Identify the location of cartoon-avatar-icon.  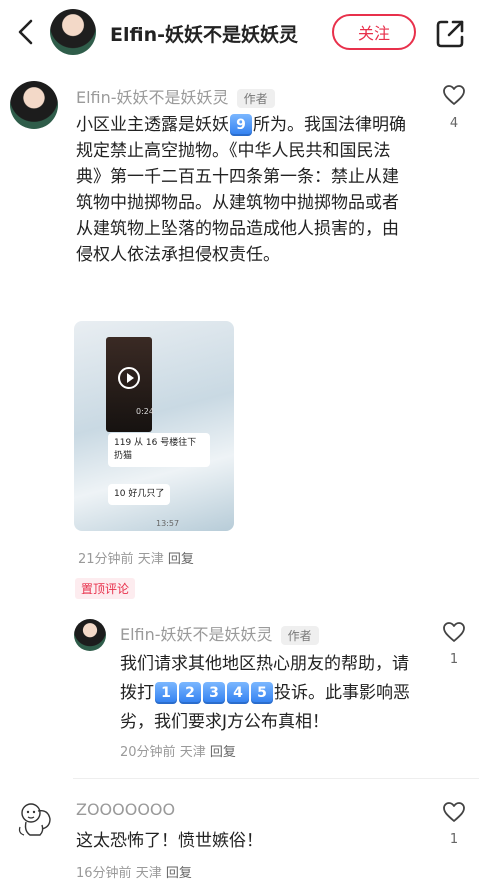
(36, 819).